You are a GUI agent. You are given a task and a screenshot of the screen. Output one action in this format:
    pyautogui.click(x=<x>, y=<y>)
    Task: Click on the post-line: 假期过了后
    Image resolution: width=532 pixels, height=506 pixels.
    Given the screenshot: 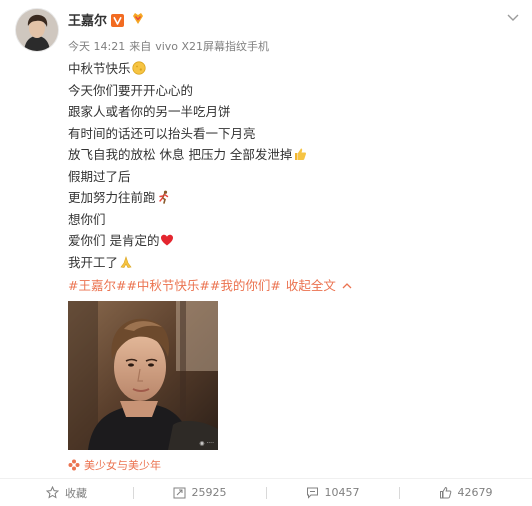 What is the action you would take?
    pyautogui.click(x=99, y=176)
    